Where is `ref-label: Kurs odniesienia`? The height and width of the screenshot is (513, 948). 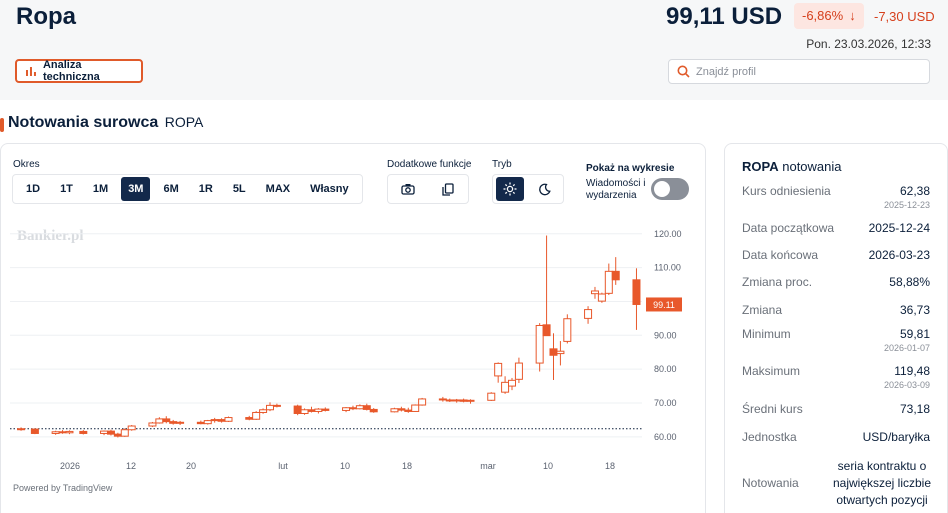 ref-label: Kurs odniesienia is located at coordinates (786, 191).